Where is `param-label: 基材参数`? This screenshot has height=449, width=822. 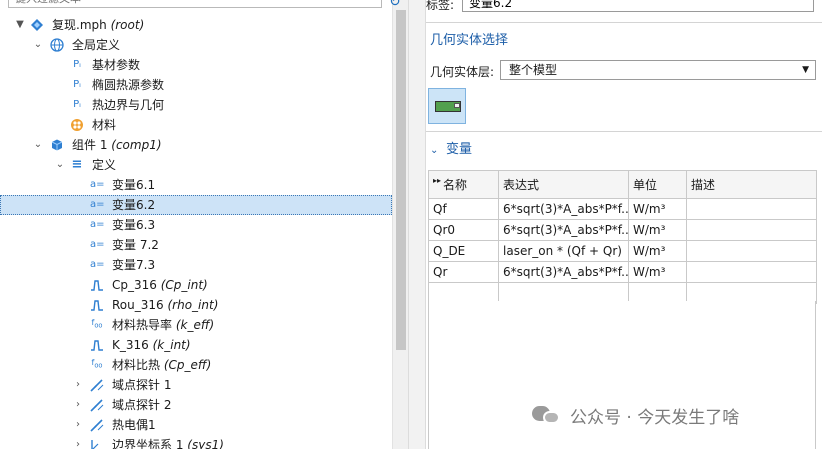 param-label: 基材参数 is located at coordinates (116, 65).